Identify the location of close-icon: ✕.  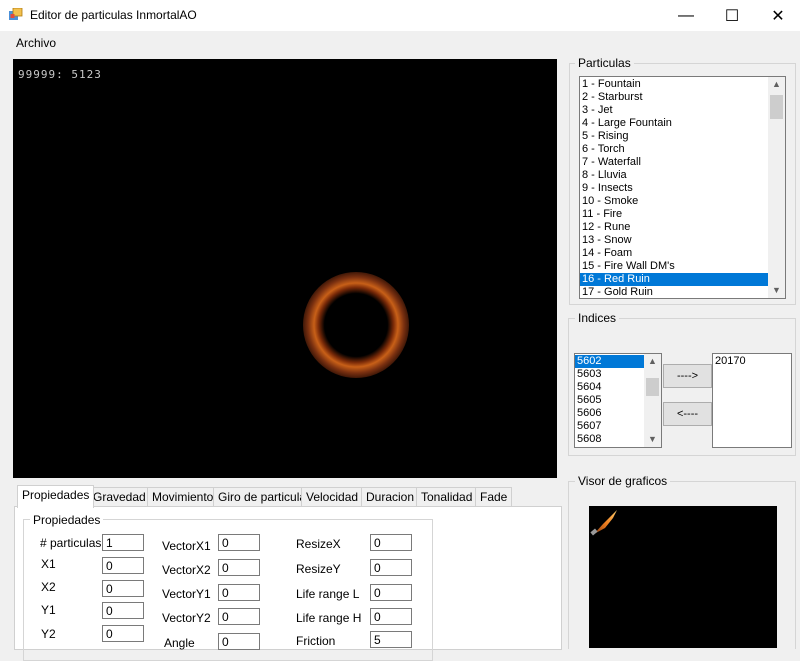
(778, 16).